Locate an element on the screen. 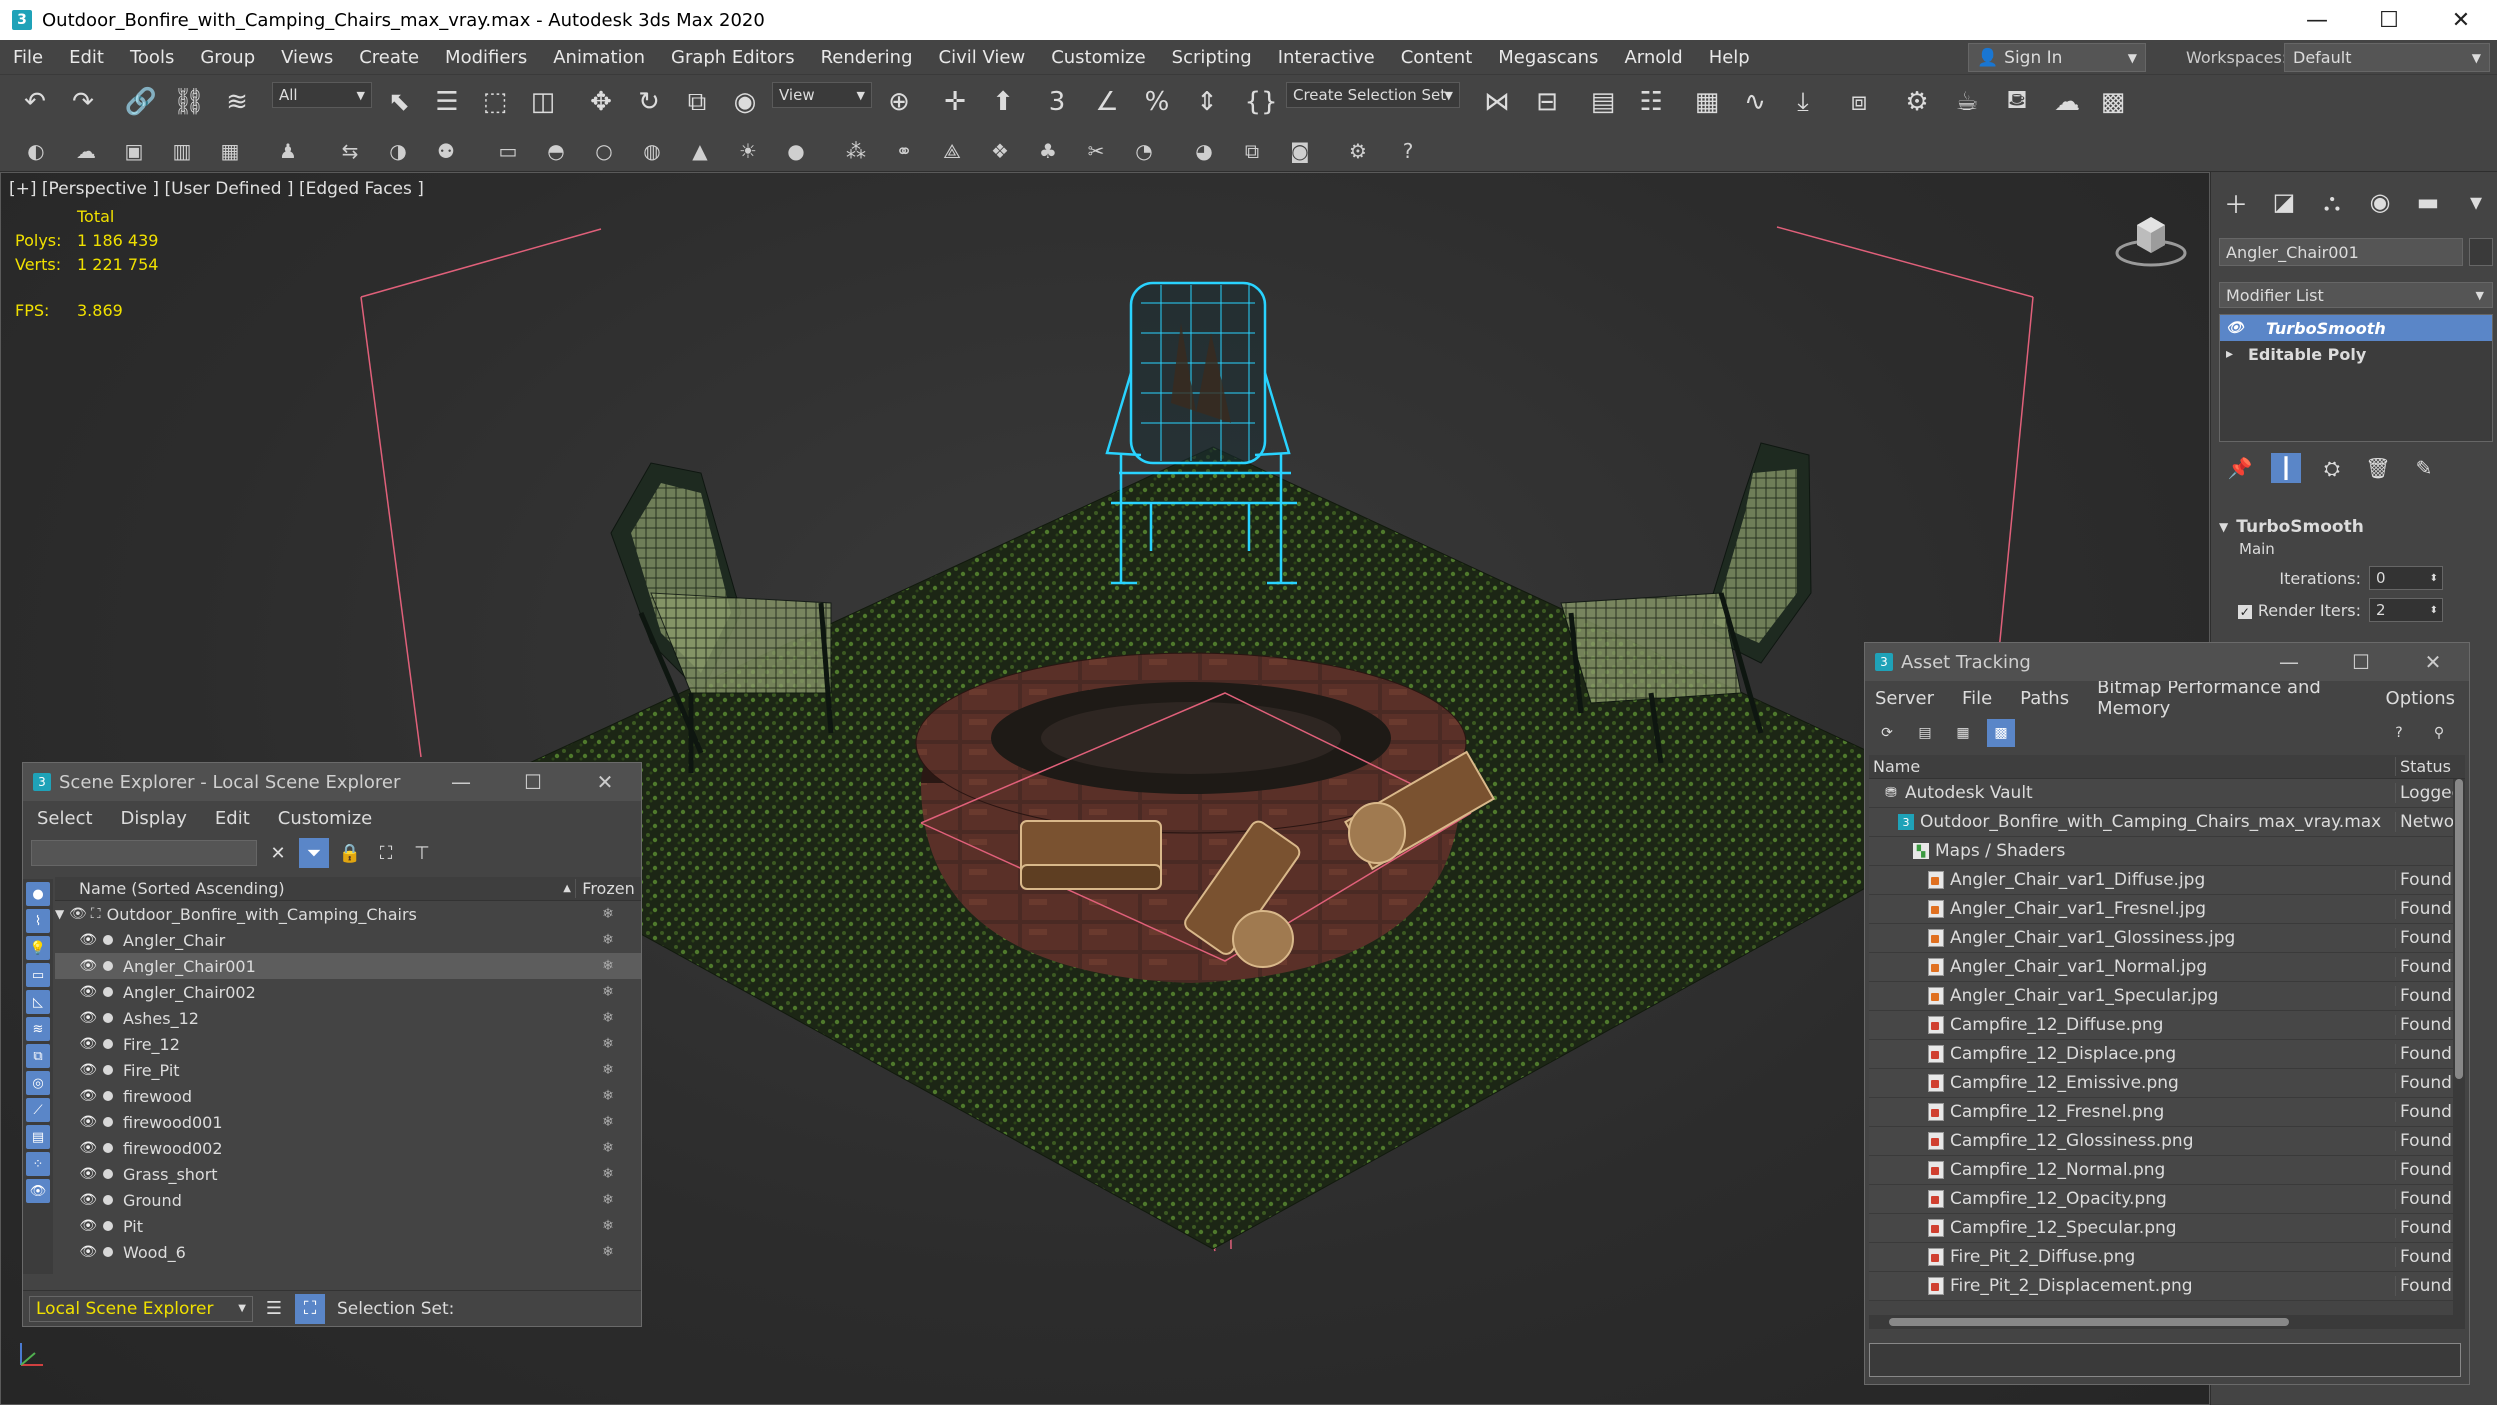 This screenshot has width=2497, height=1405. asset-row: Campfire_12_Normal.png Found is located at coordinates (2167, 1170).